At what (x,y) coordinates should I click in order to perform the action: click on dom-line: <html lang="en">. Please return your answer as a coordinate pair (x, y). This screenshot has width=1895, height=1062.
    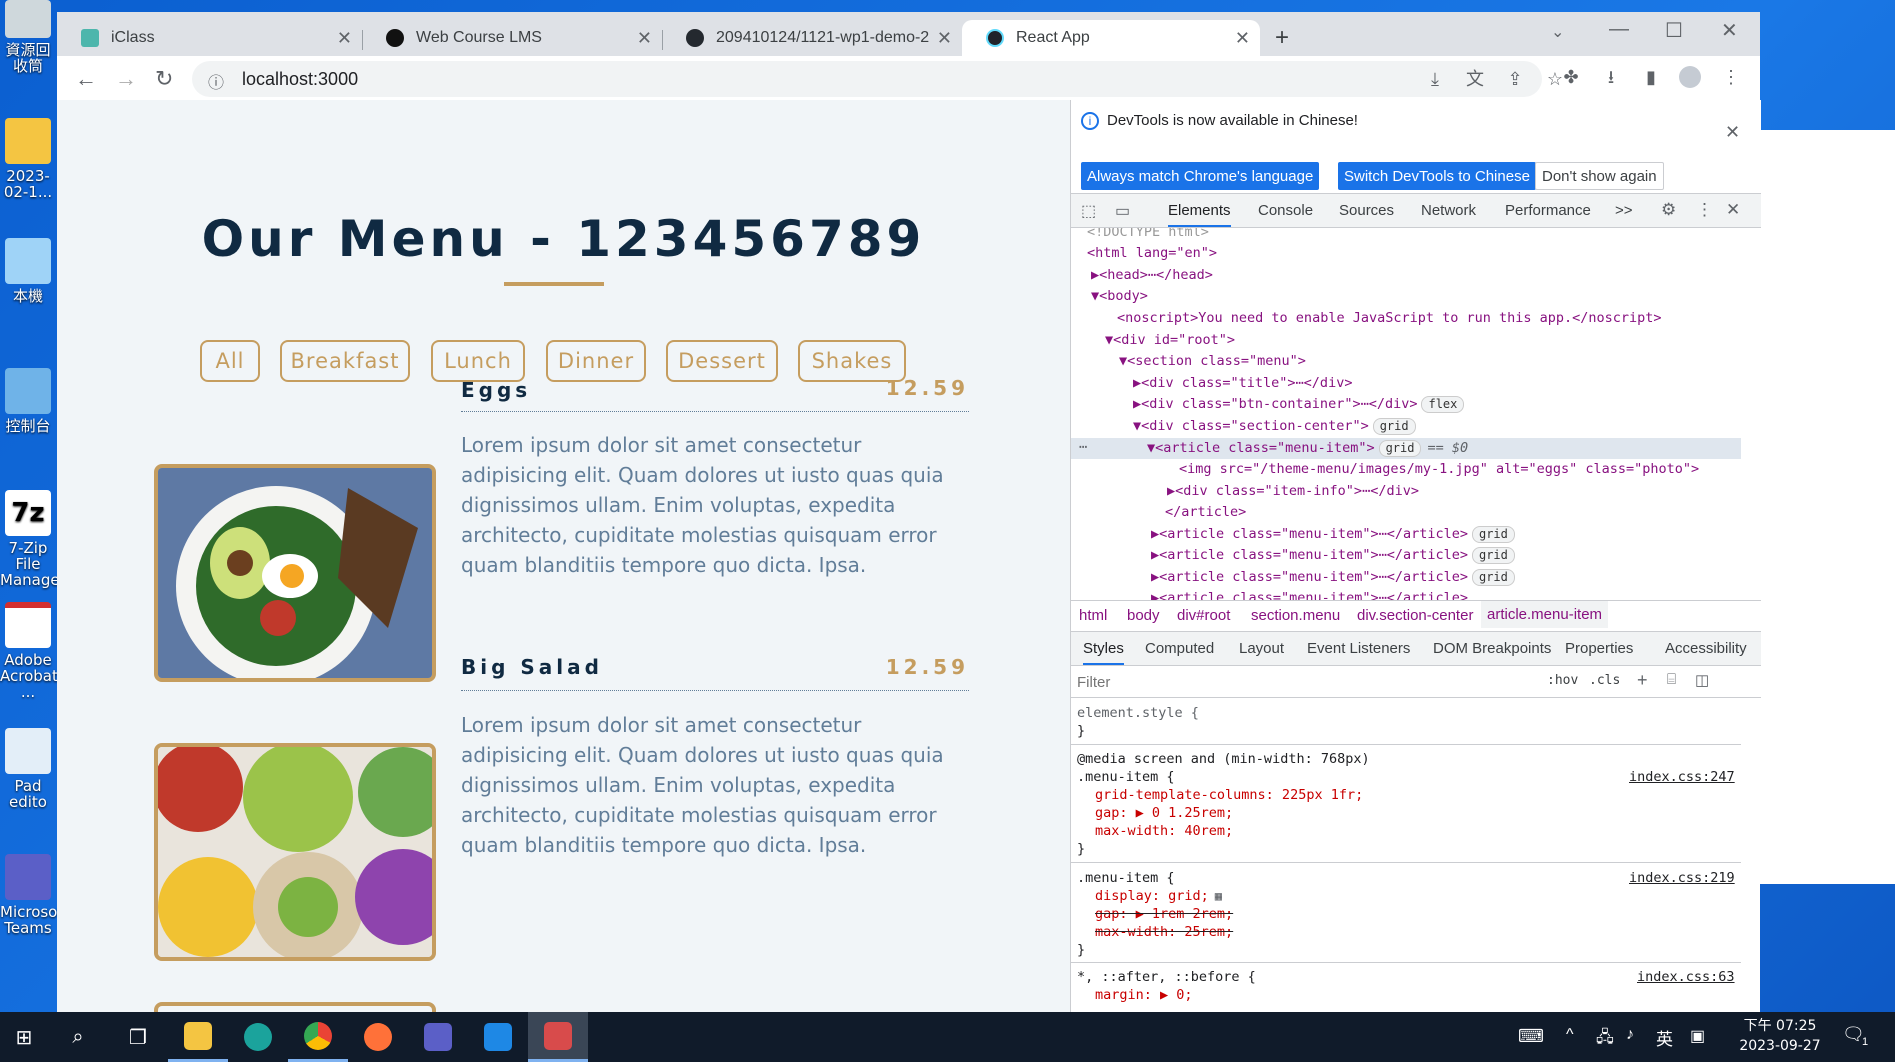
    Looking at the image, I should click on (1152, 254).